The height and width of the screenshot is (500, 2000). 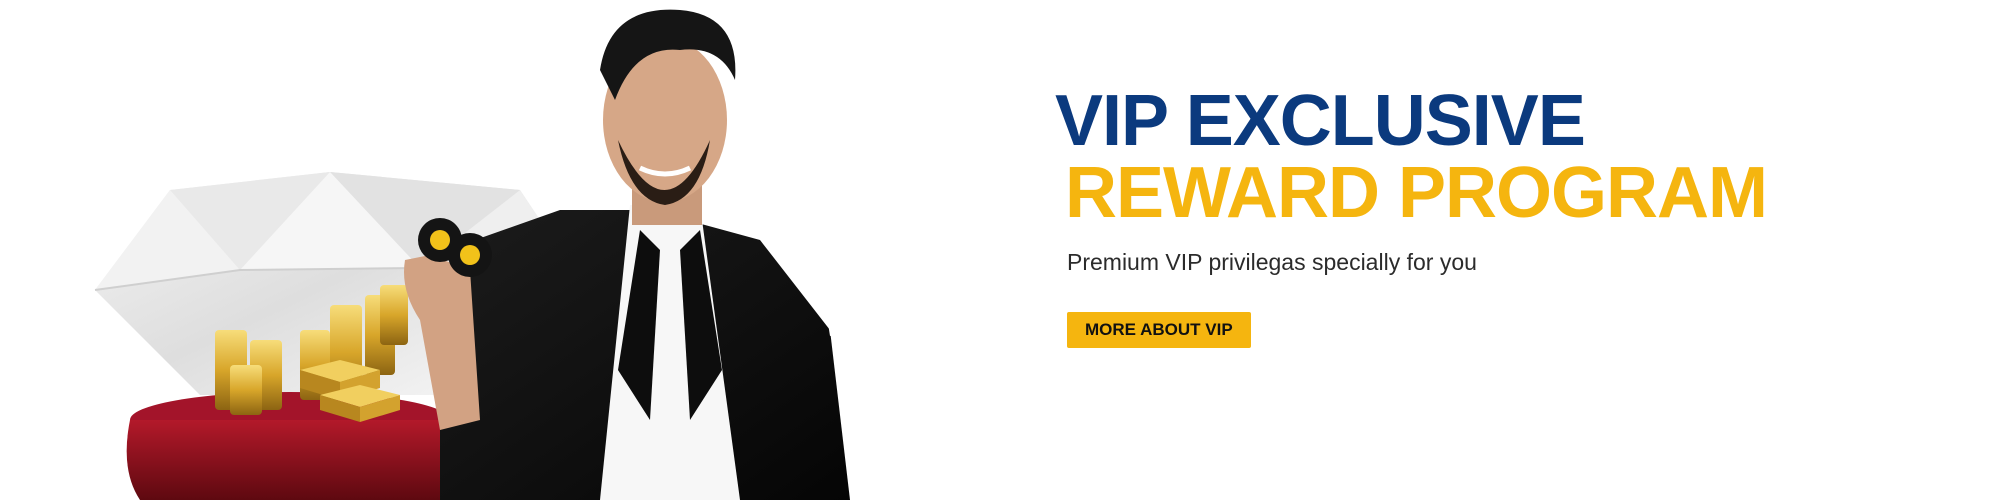 What do you see at coordinates (290, 446) in the screenshot?
I see `red-table` at bounding box center [290, 446].